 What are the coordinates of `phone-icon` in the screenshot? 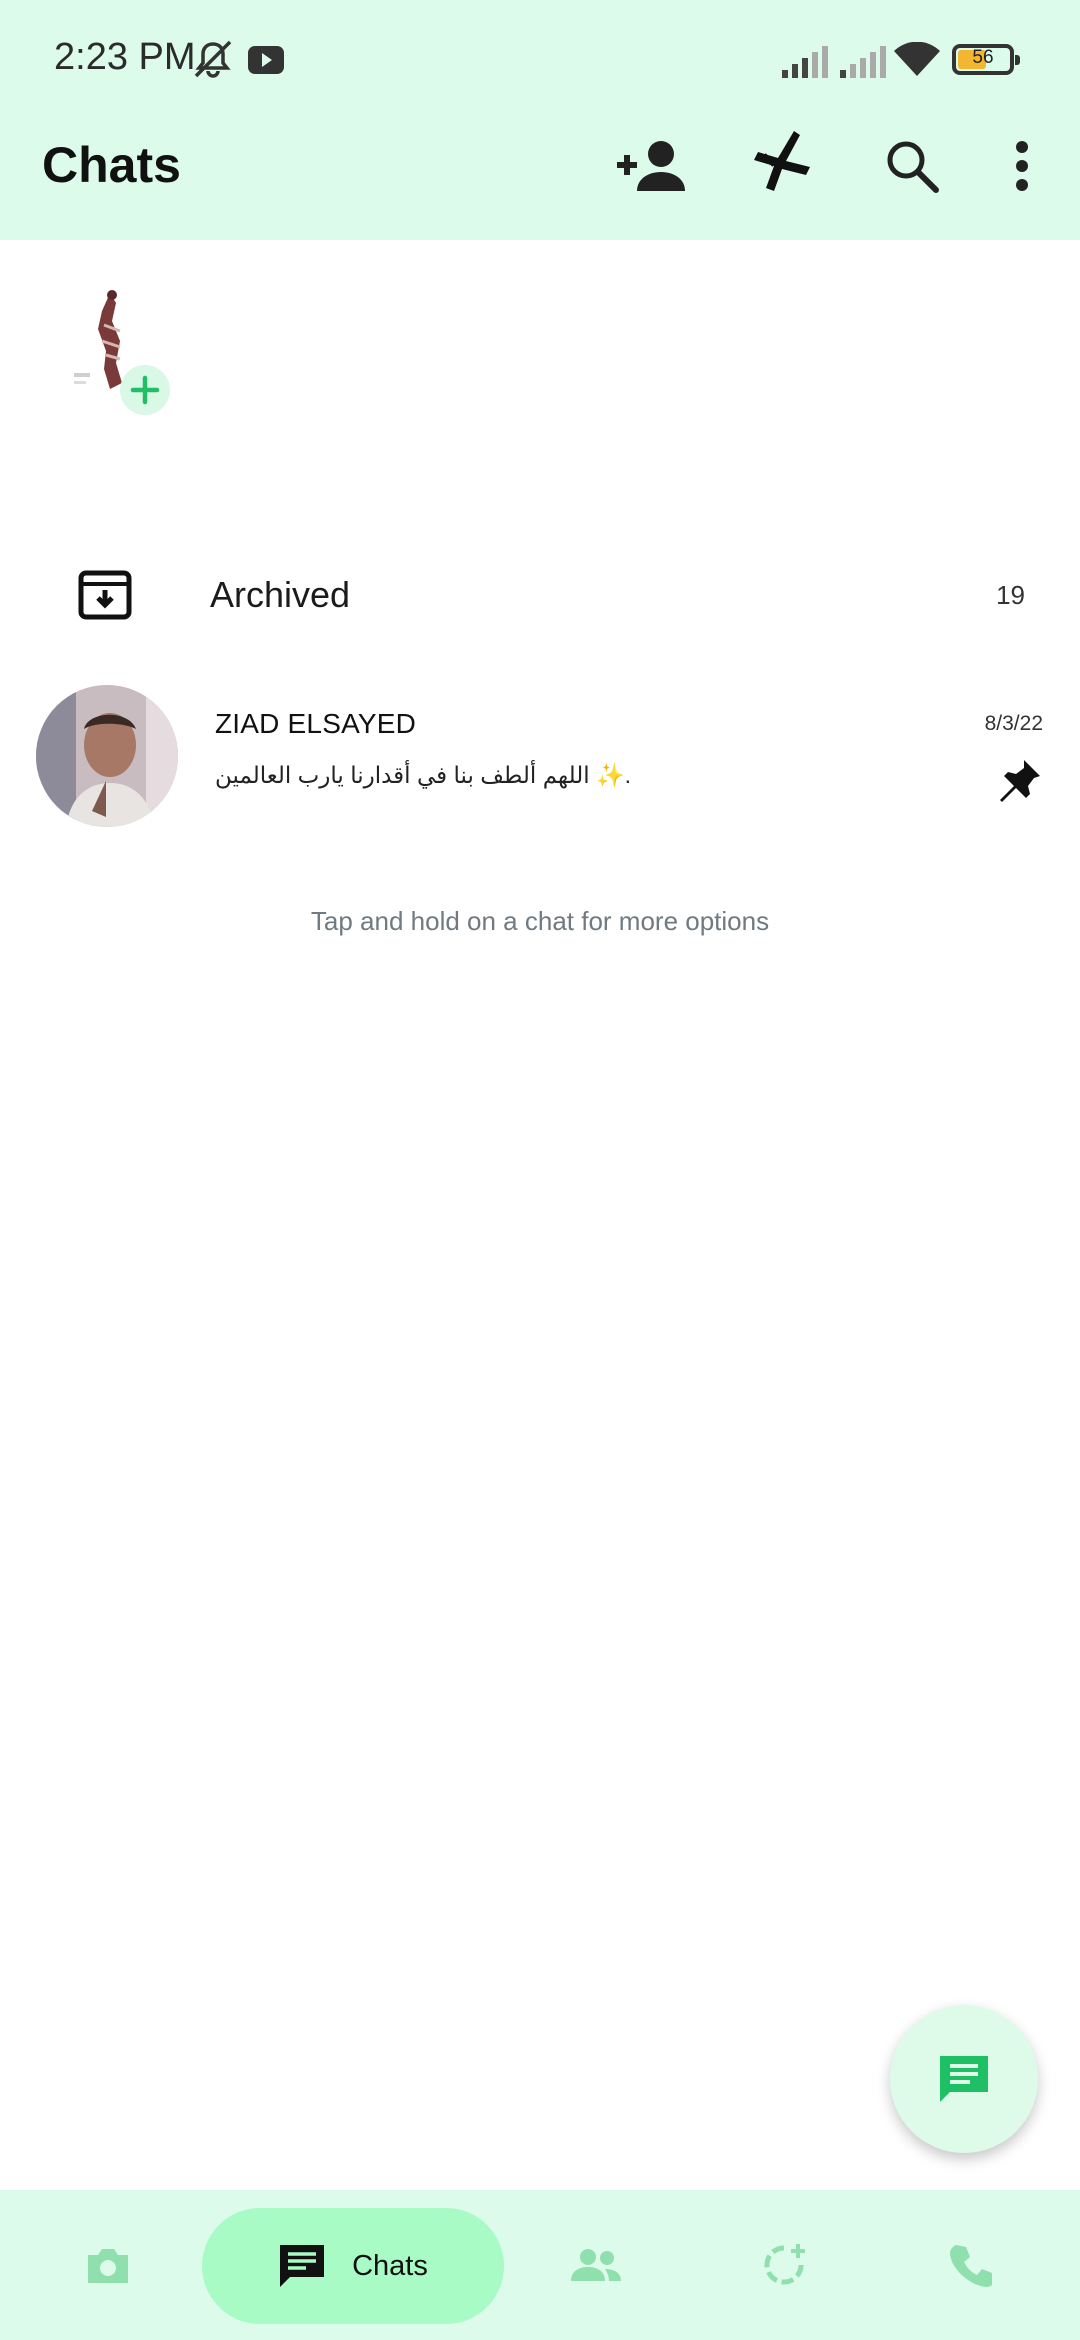 It's located at (971, 2266).